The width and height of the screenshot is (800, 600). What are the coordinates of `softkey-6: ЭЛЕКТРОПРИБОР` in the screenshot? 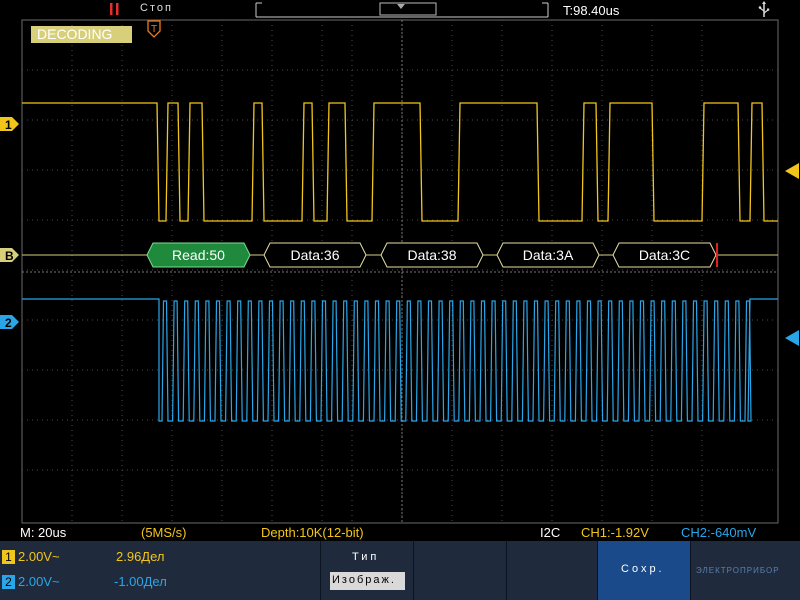 It's located at (745, 570).